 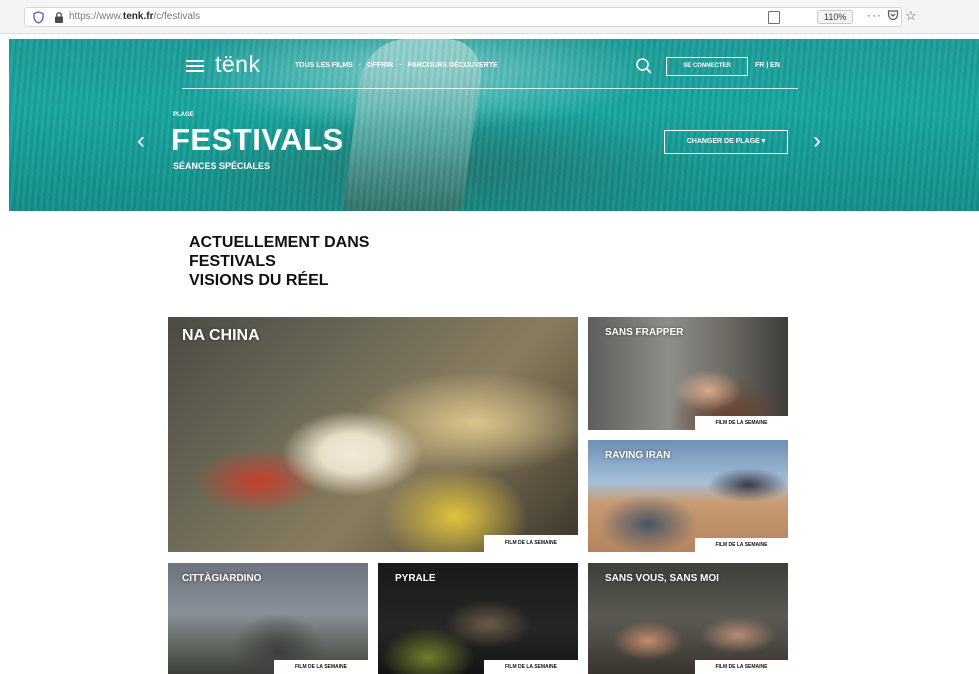 What do you see at coordinates (177, 16) in the screenshot?
I see `url-path: /c/festivals` at bounding box center [177, 16].